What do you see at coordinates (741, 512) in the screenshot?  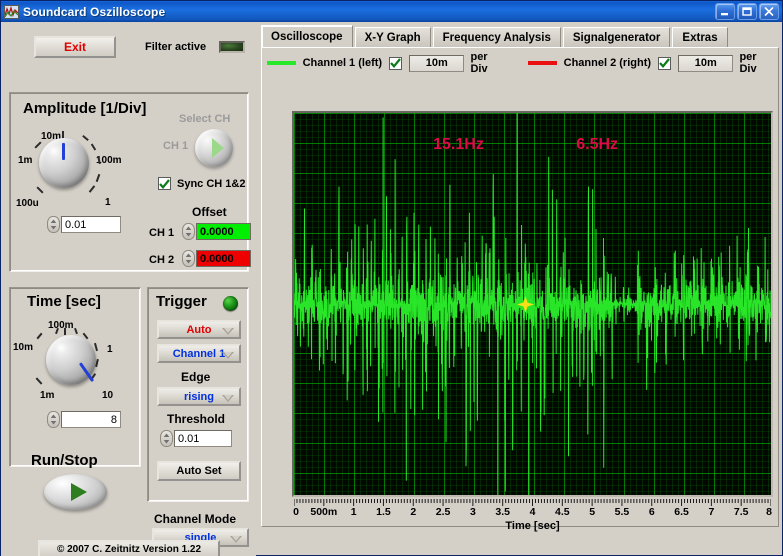 I see `x-tick-label: 7.5` at bounding box center [741, 512].